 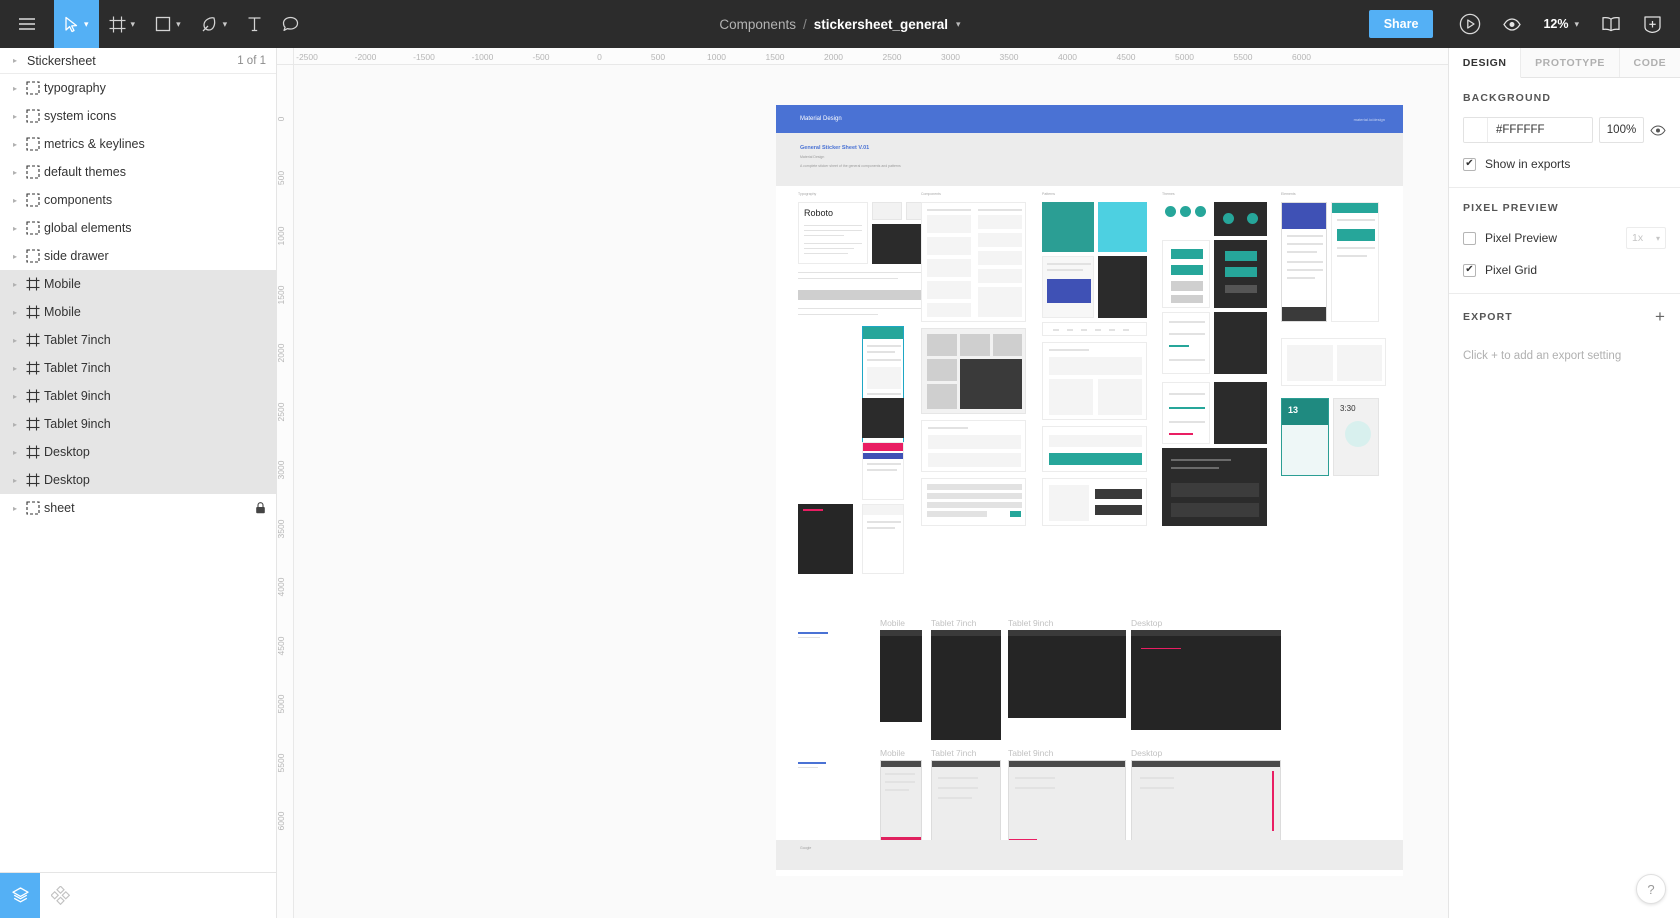 What do you see at coordinates (1476, 130) in the screenshot?
I see `background-color-swatch` at bounding box center [1476, 130].